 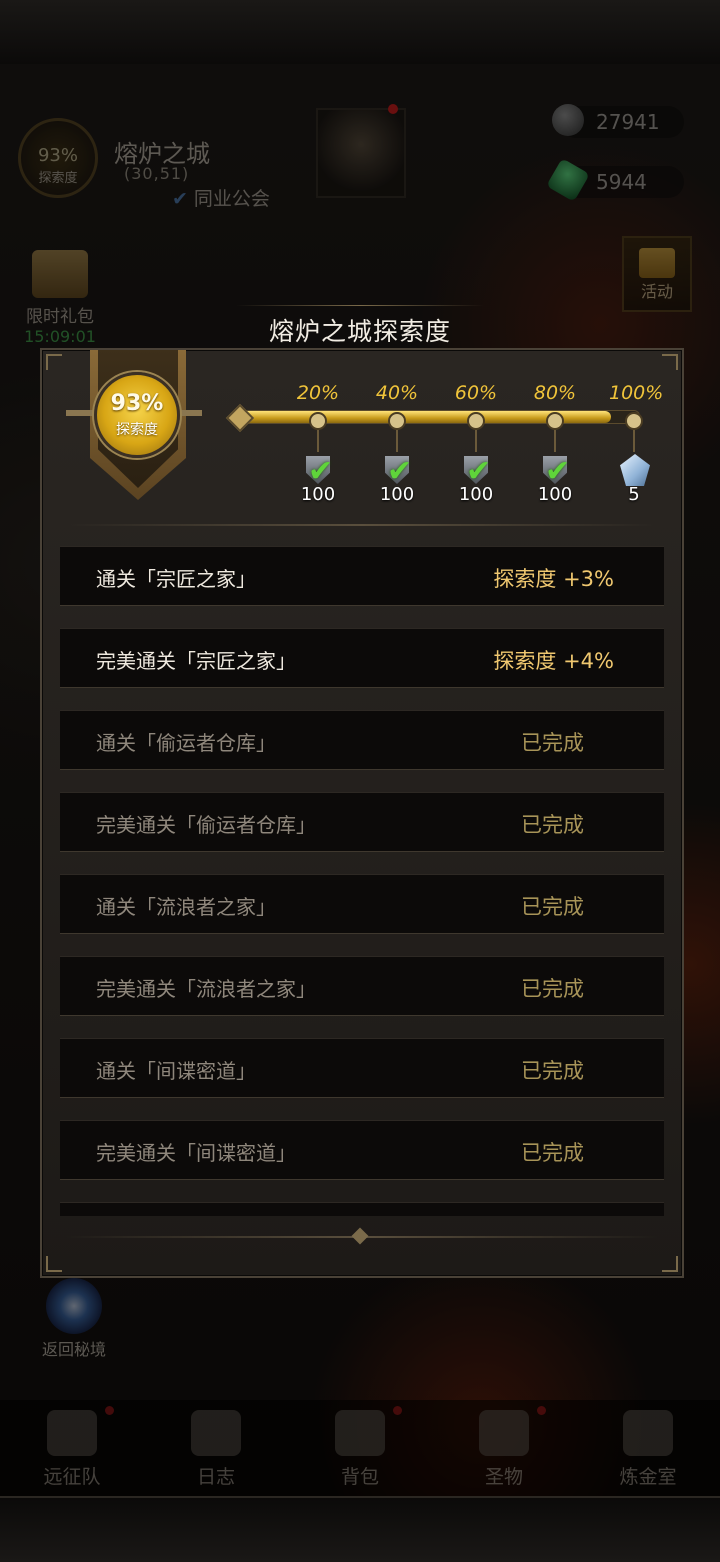 What do you see at coordinates (360, 305) in the screenshot?
I see `title-divider` at bounding box center [360, 305].